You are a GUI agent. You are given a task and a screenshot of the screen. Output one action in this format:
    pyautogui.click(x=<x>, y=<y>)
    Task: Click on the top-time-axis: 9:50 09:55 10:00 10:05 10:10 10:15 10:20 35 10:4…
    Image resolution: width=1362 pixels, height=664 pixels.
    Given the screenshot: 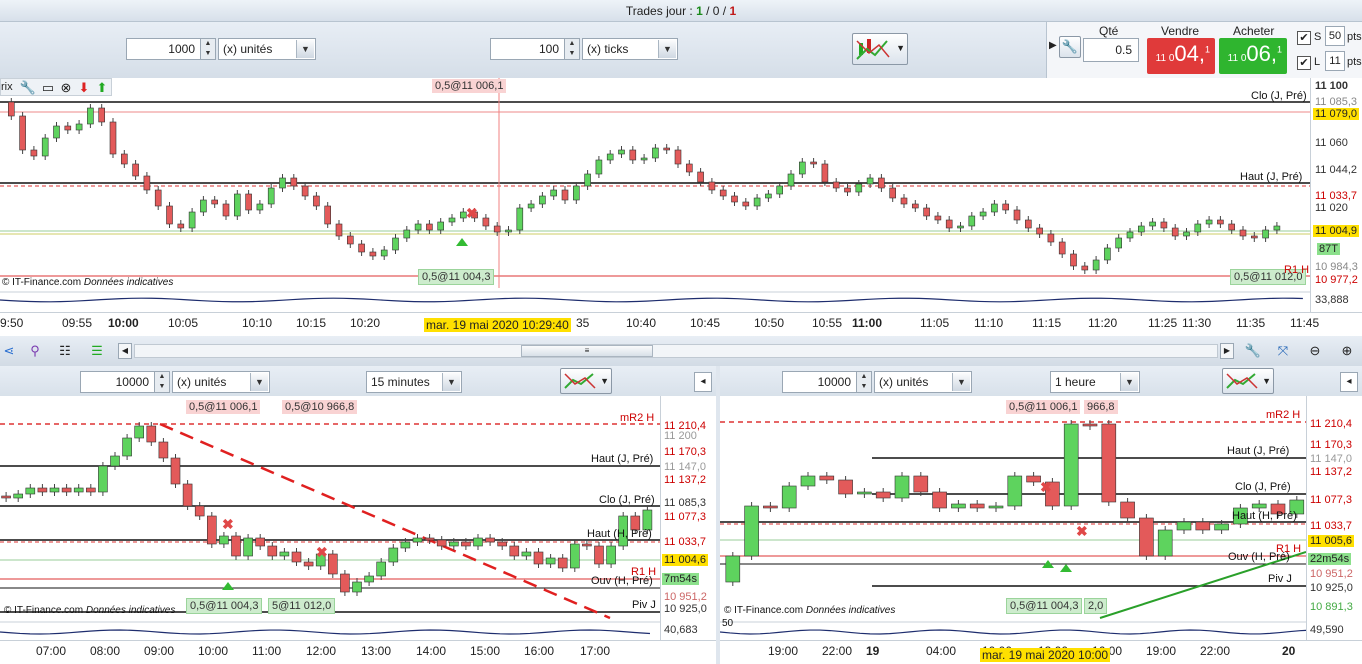 What is the action you would take?
    pyautogui.click(x=681, y=324)
    